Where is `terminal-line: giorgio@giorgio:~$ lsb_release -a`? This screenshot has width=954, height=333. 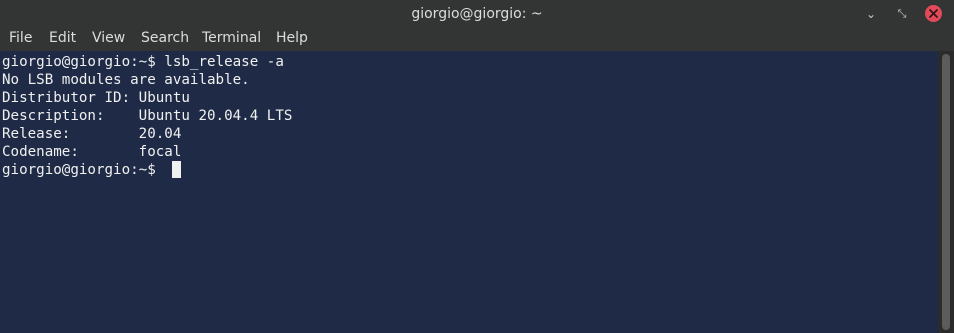 terminal-line: giorgio@giorgio:~$ lsb_release -a is located at coordinates (143, 62).